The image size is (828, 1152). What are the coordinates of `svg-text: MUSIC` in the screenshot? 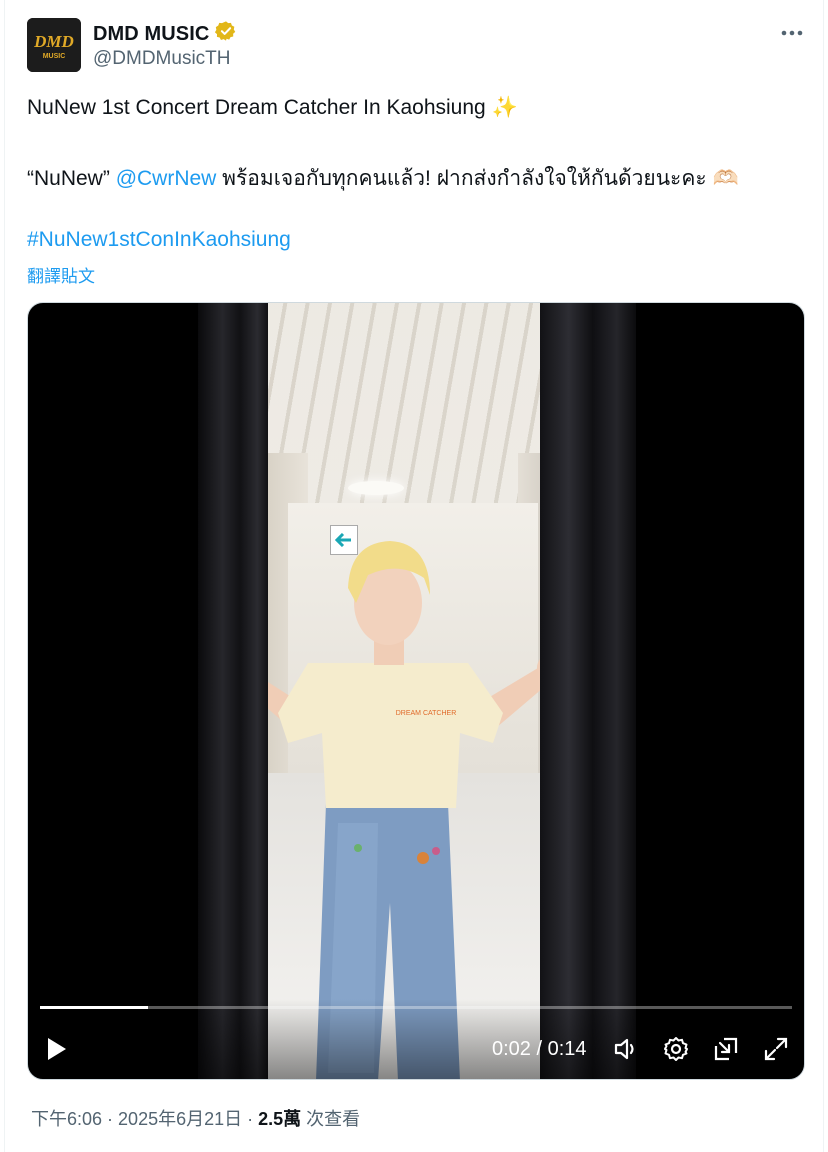 It's located at (54, 56).